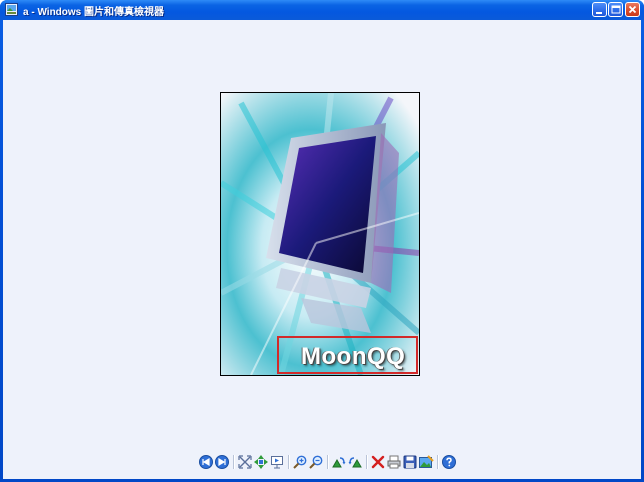 This screenshot has height=482, width=644. I want to click on minimize-icon, so click(599, 13).